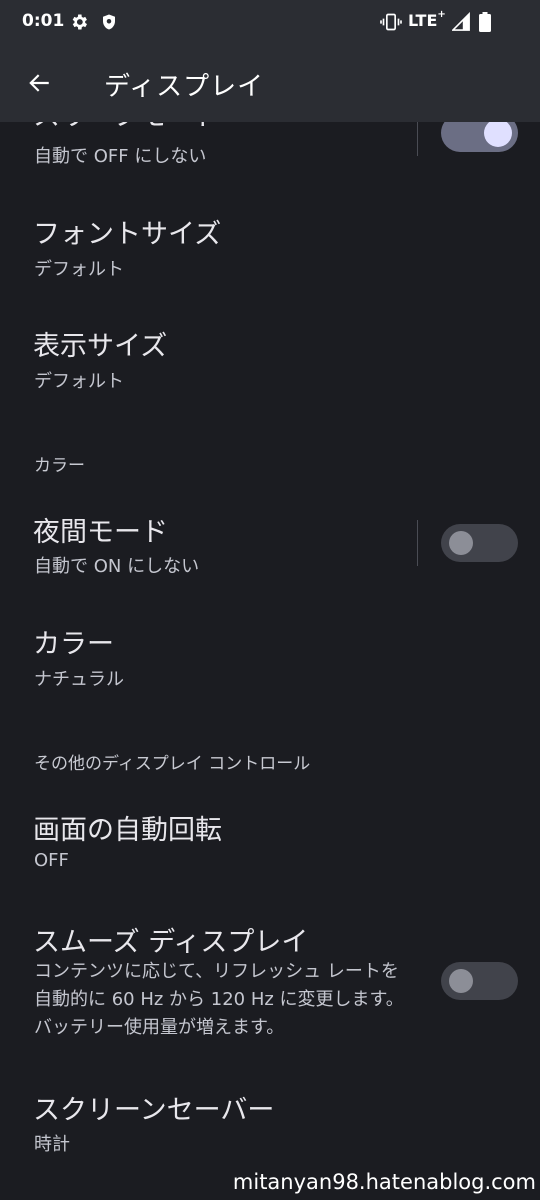 The image size is (540, 1200). What do you see at coordinates (270, 159) in the screenshot?
I see `setting-sleep-mode: スリープモード 自動で OFF にしない` at bounding box center [270, 159].